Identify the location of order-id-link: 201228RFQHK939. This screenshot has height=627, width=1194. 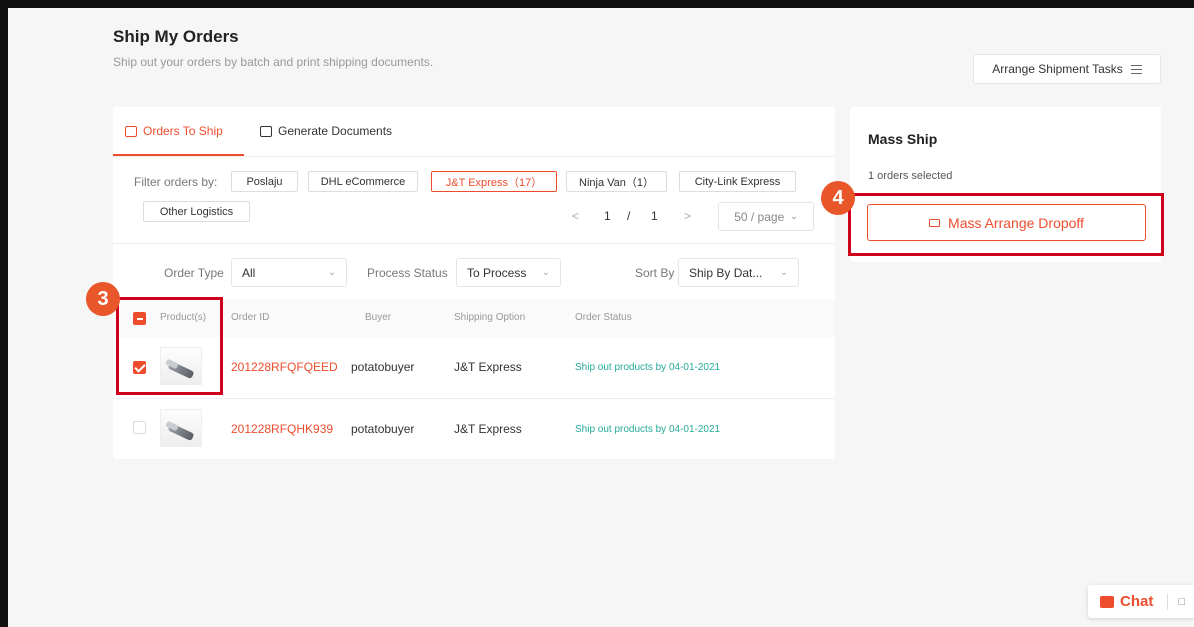
(282, 429).